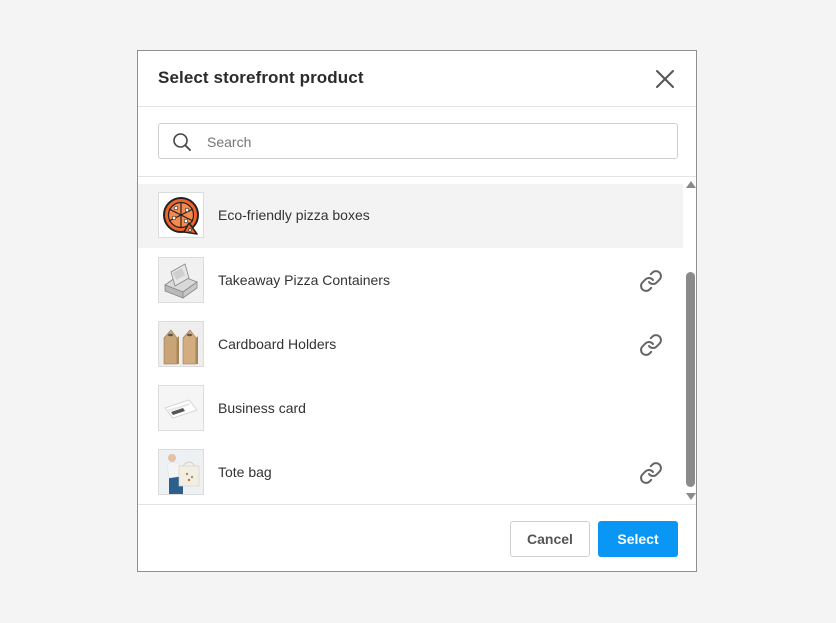 This screenshot has height=623, width=836. What do you see at coordinates (410, 472) in the screenshot?
I see `list-item: Tote bag` at bounding box center [410, 472].